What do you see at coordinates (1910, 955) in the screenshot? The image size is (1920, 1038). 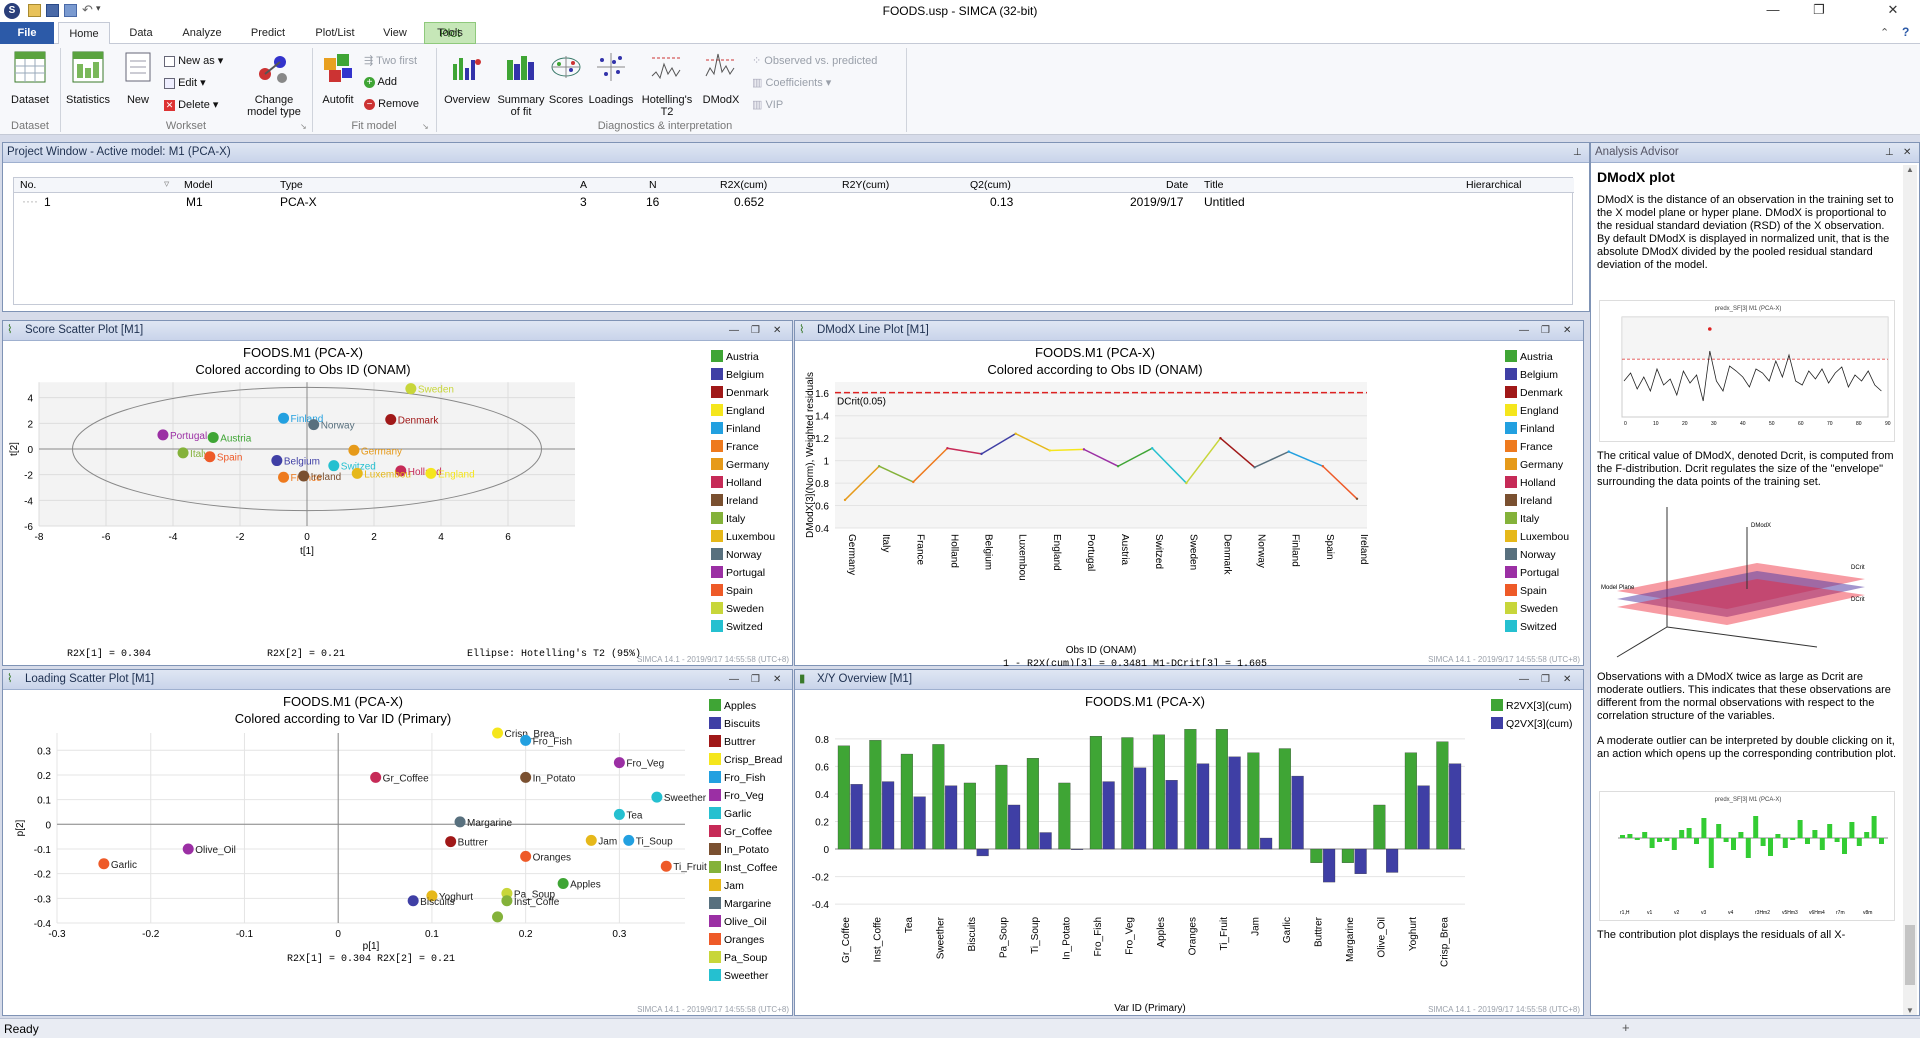 I see `scroll-thumb` at bounding box center [1910, 955].